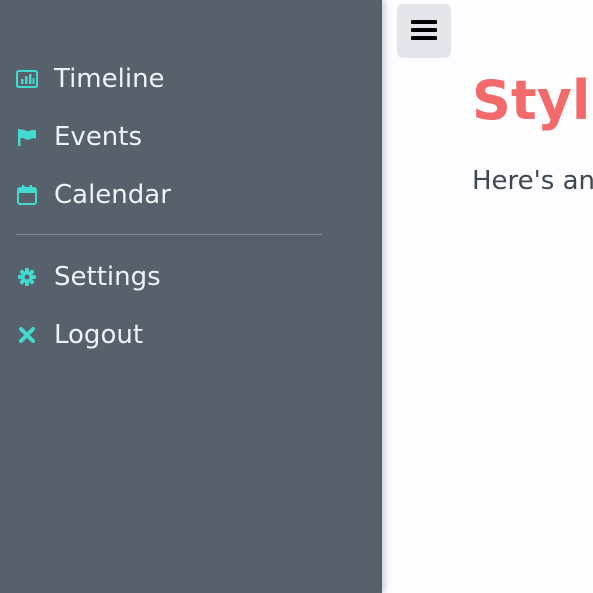  I want to click on calendar-icon, so click(27, 195).